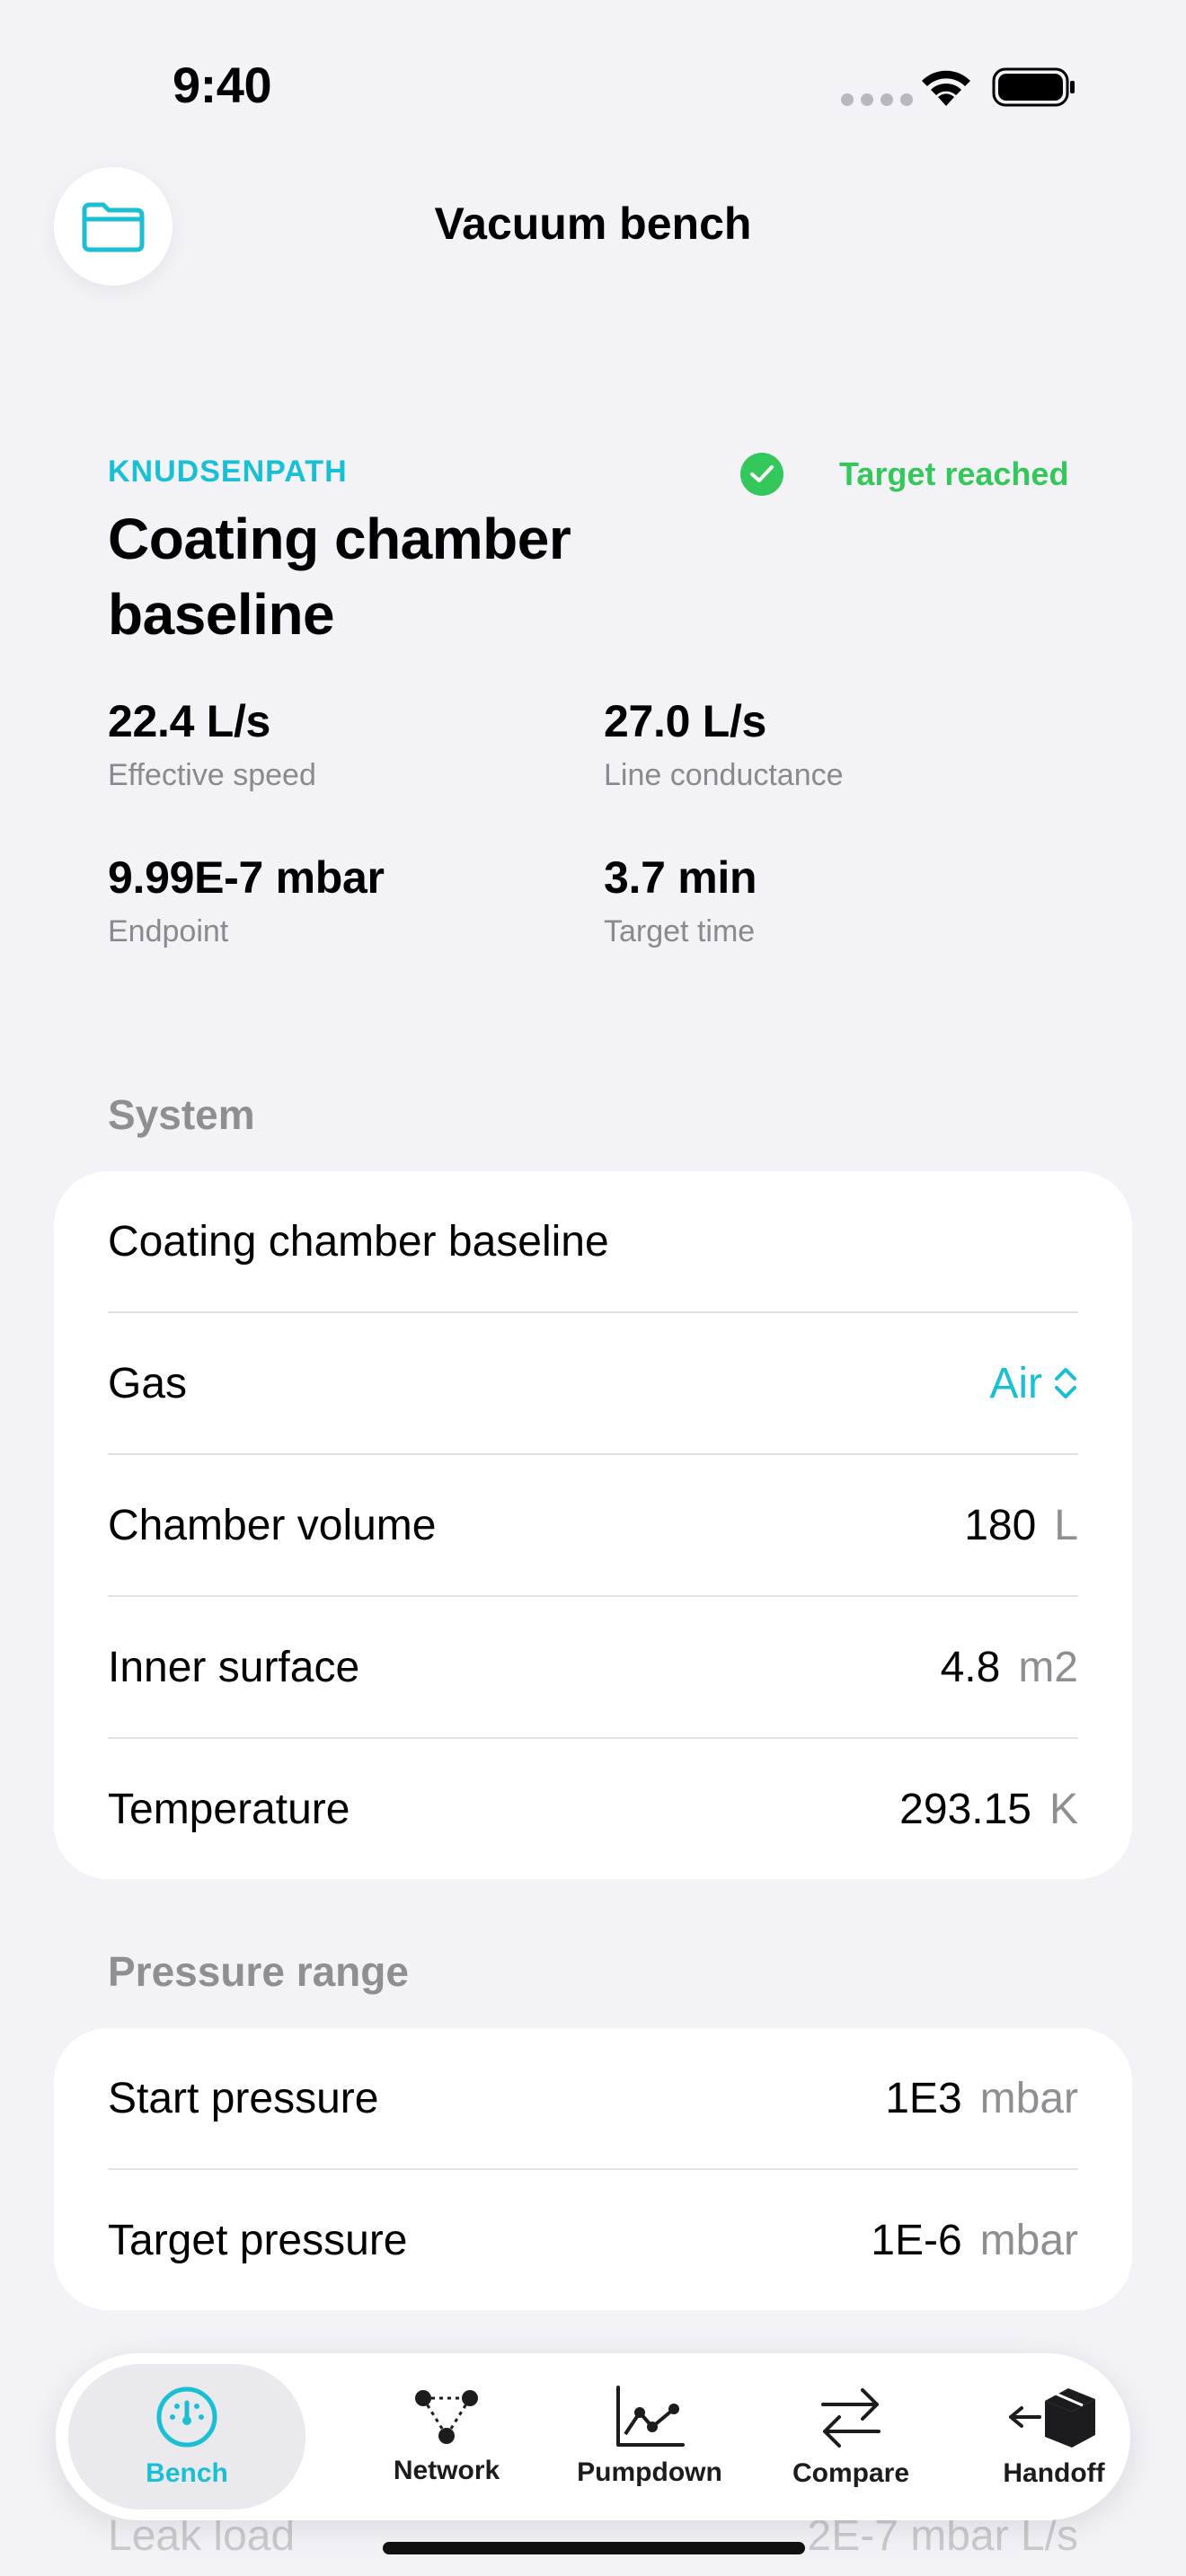  Describe the element at coordinates (186, 2417) in the screenshot. I see `gauge-icon` at that location.